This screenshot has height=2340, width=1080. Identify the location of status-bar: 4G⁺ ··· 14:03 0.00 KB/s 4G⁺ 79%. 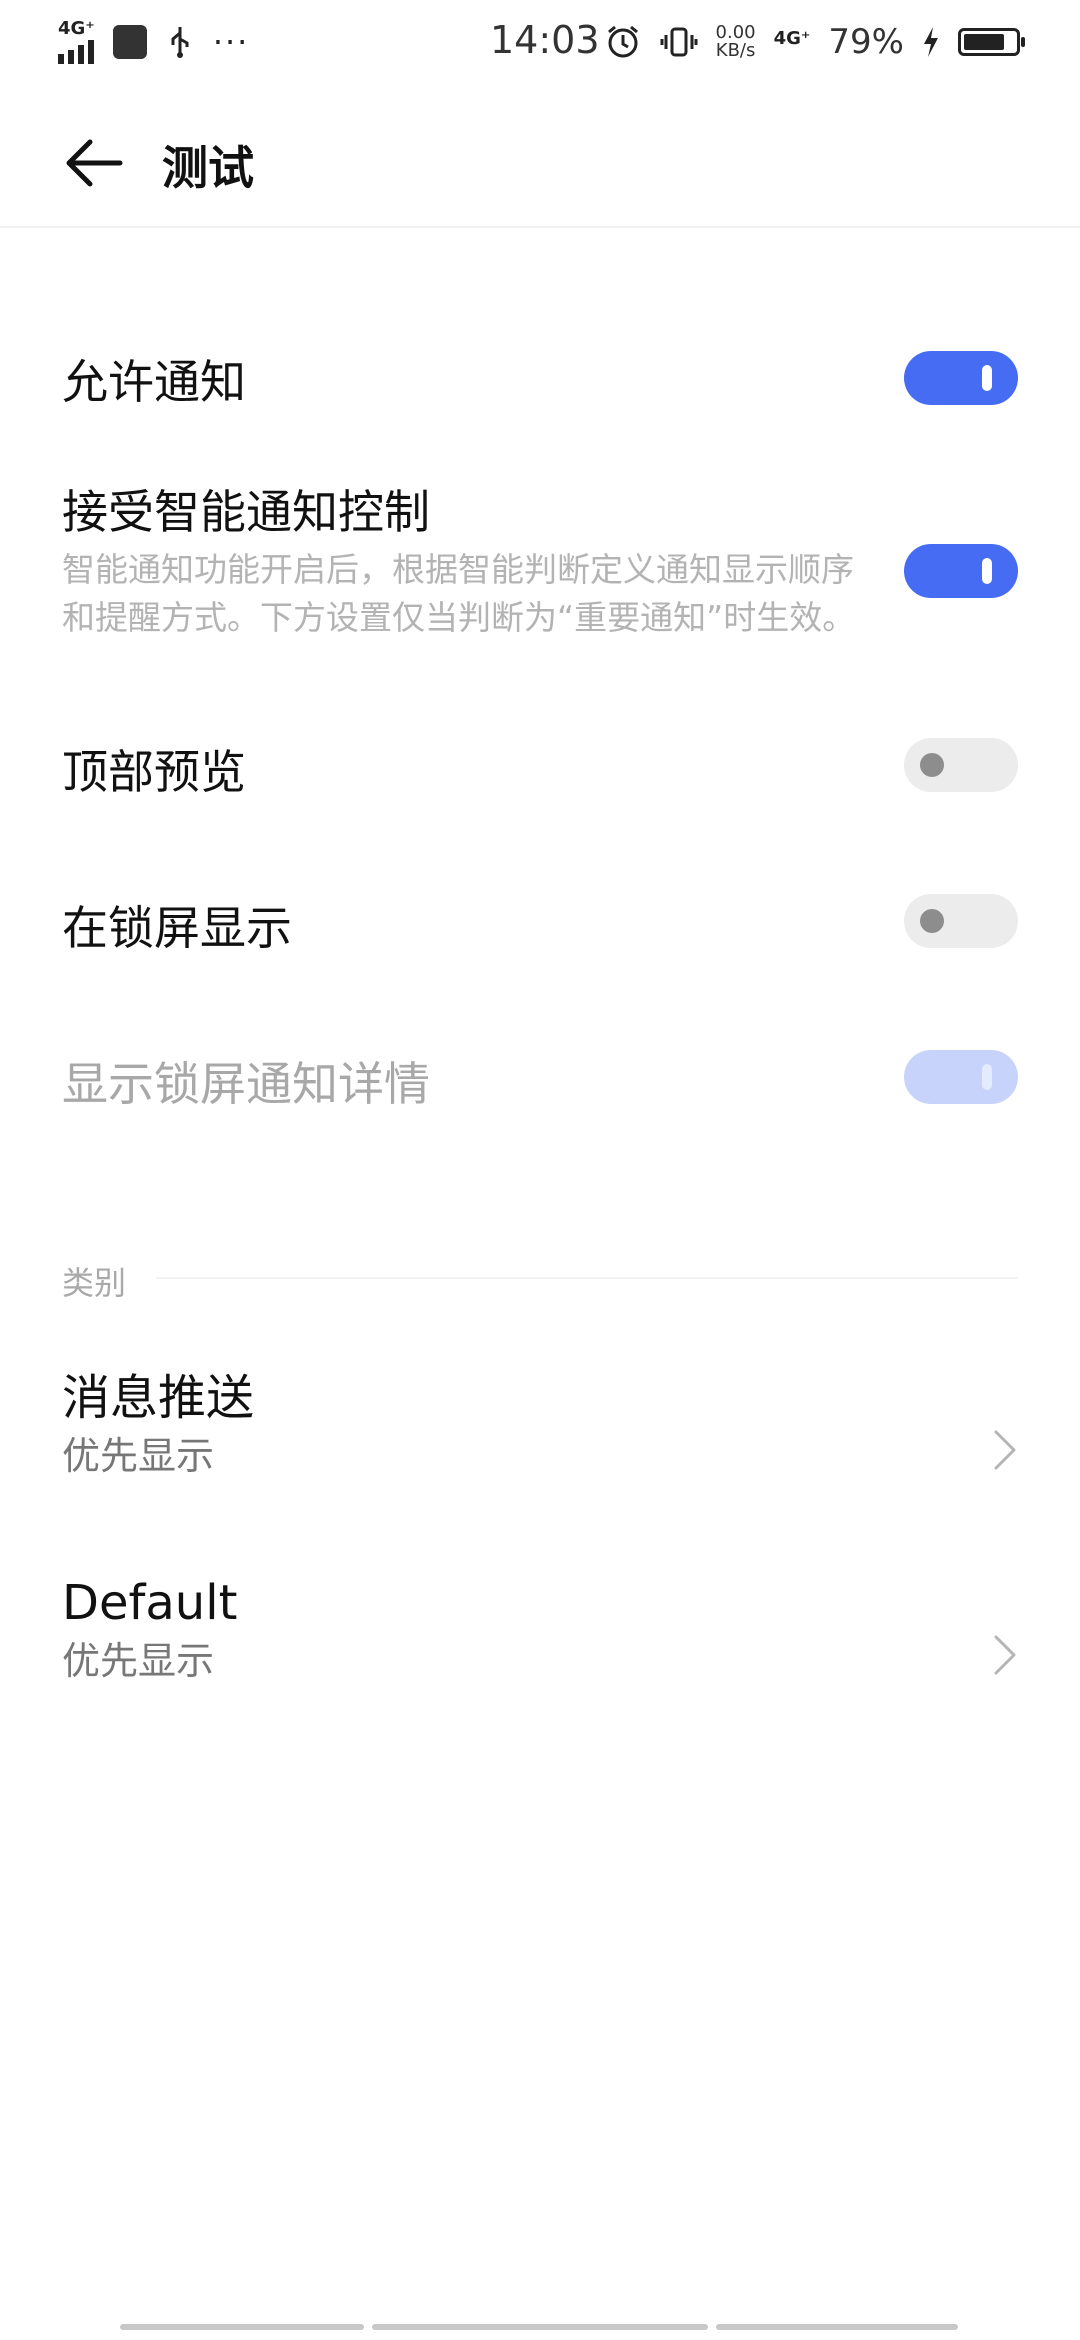
(540, 42).